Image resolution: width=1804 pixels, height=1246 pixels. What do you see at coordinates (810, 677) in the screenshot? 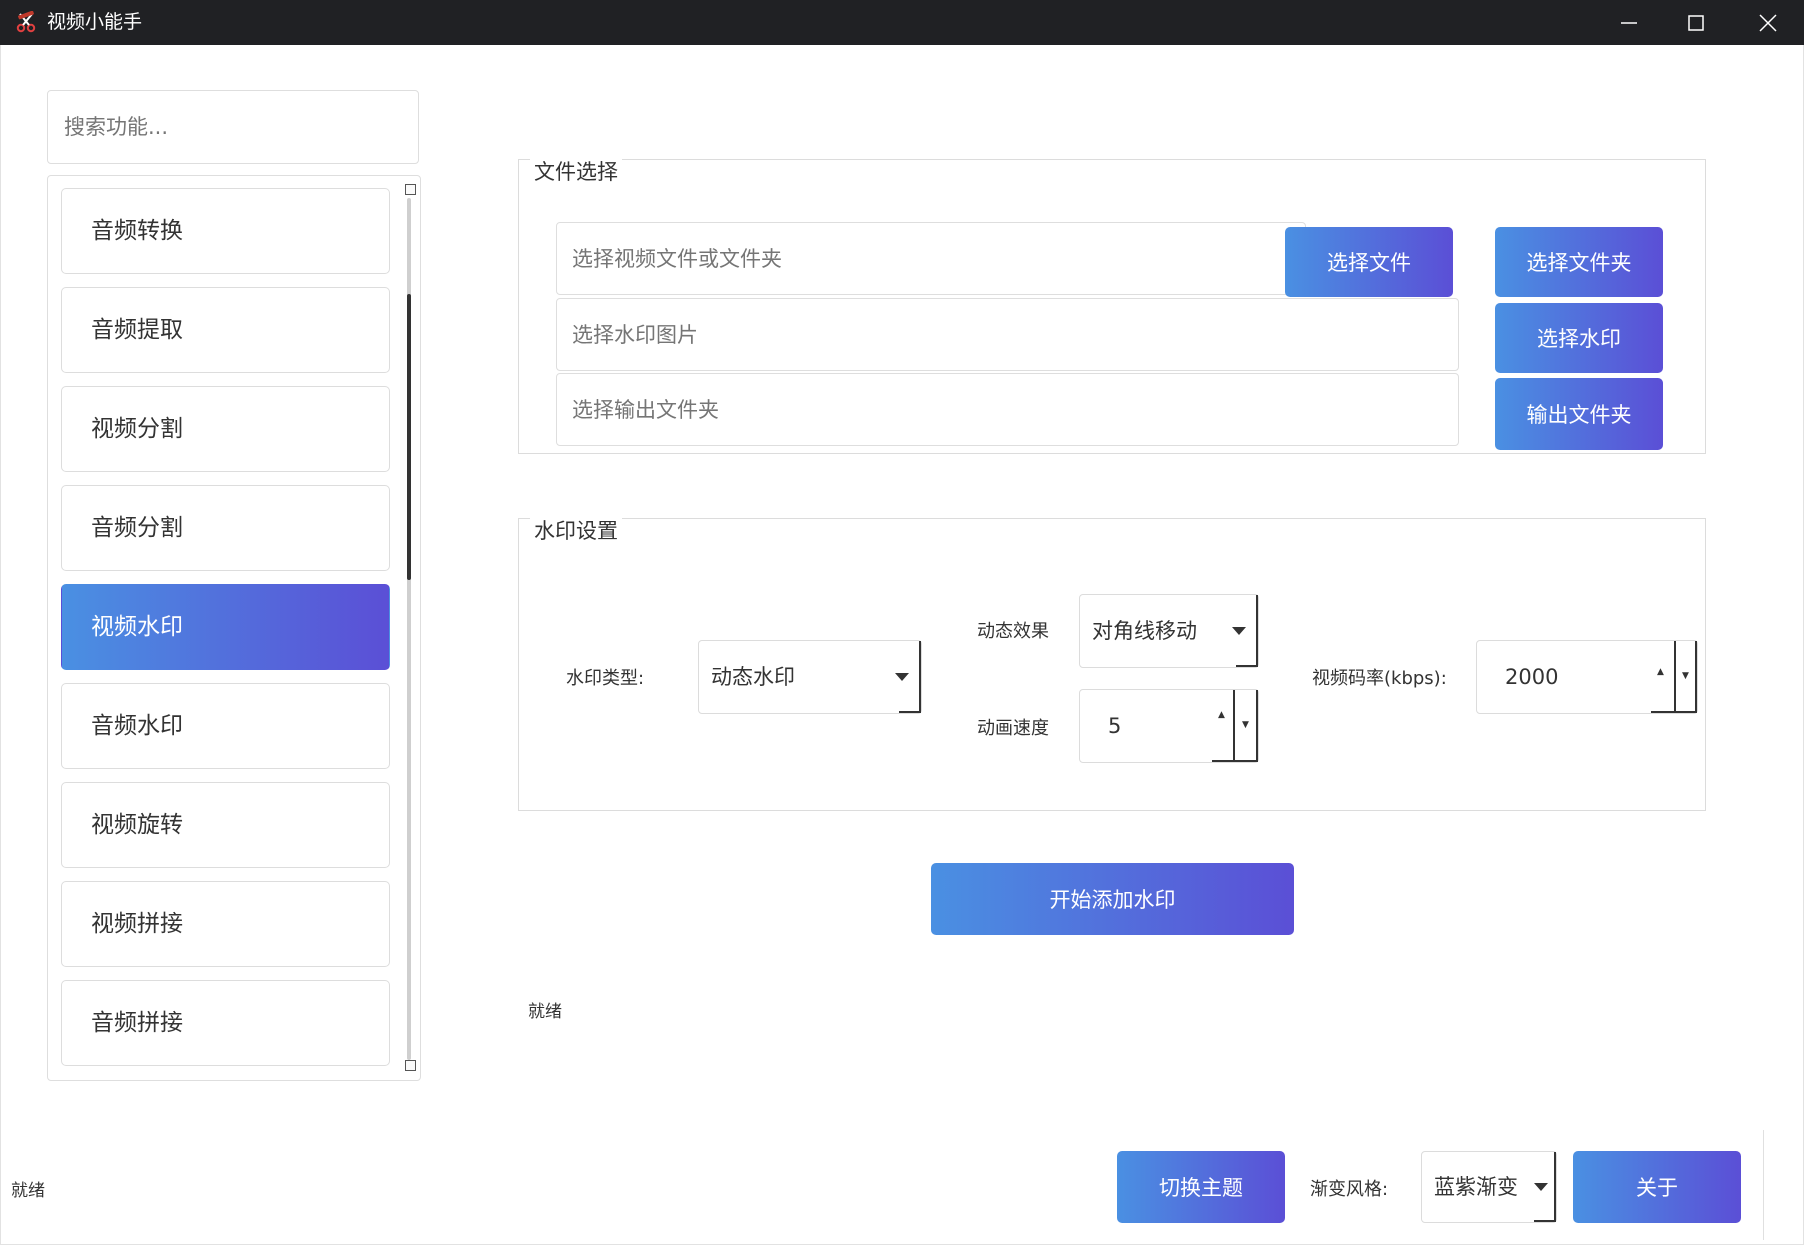
I see `watermark-type-select: 动态水印` at bounding box center [810, 677].